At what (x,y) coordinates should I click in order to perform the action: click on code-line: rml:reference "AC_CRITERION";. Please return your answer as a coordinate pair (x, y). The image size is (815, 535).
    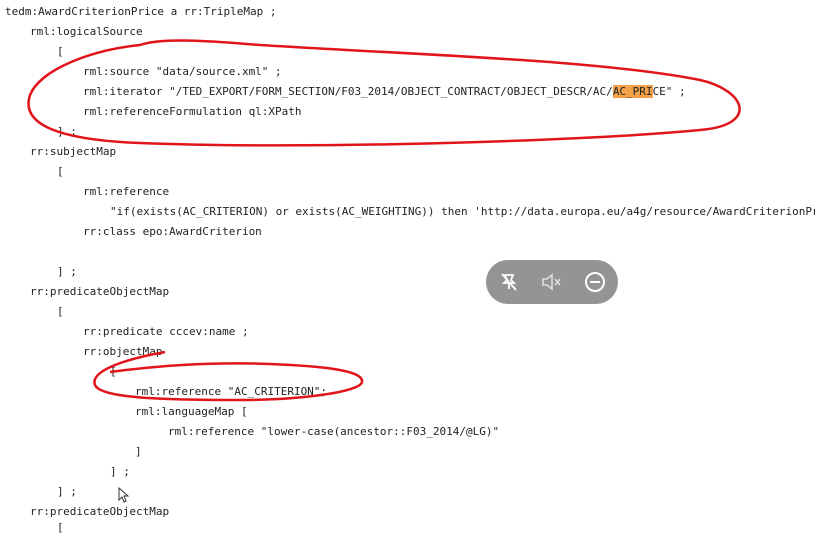
    Looking at the image, I should click on (231, 391).